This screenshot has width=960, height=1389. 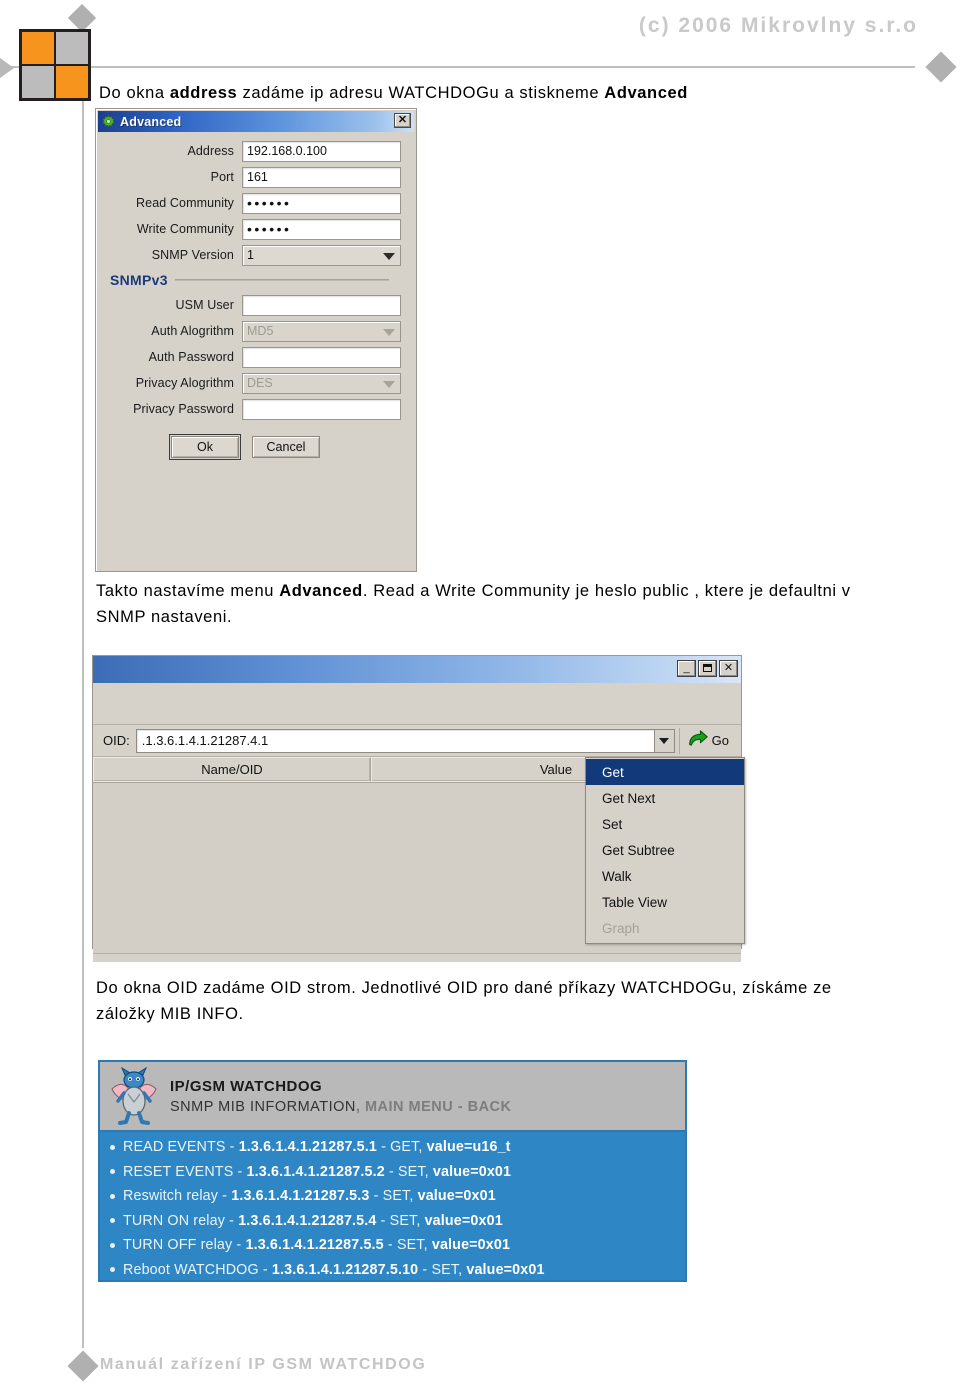 What do you see at coordinates (686, 668) in the screenshot?
I see `minimize-icon: _` at bounding box center [686, 668].